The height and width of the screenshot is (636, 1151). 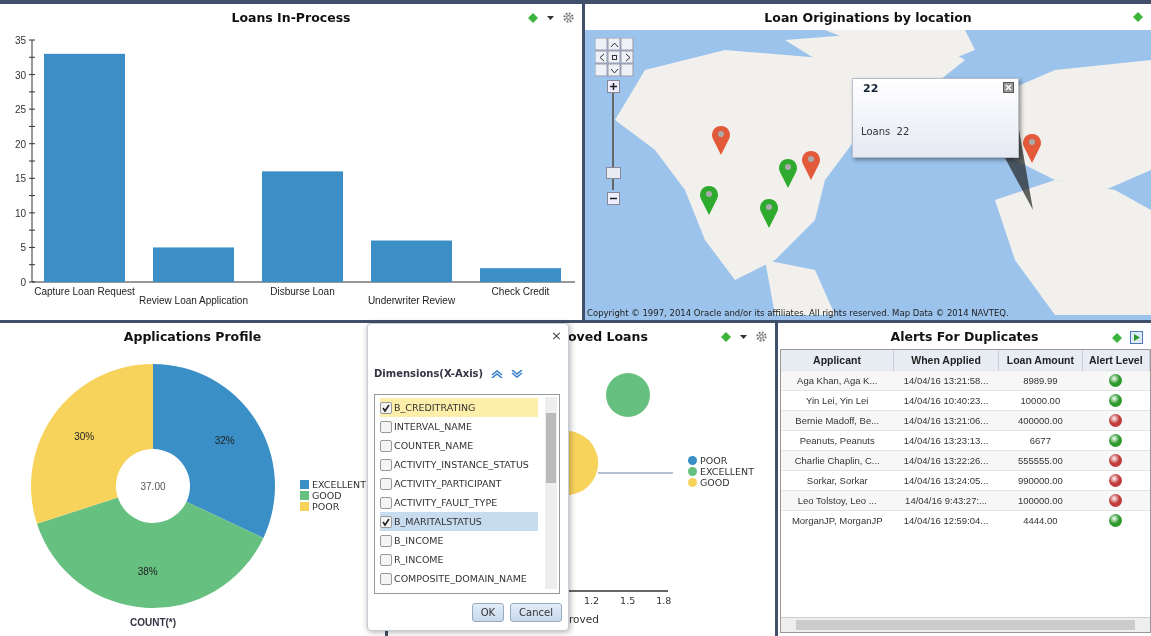 What do you see at coordinates (20, 213) in the screenshot?
I see `y-tick-label: 10` at bounding box center [20, 213].